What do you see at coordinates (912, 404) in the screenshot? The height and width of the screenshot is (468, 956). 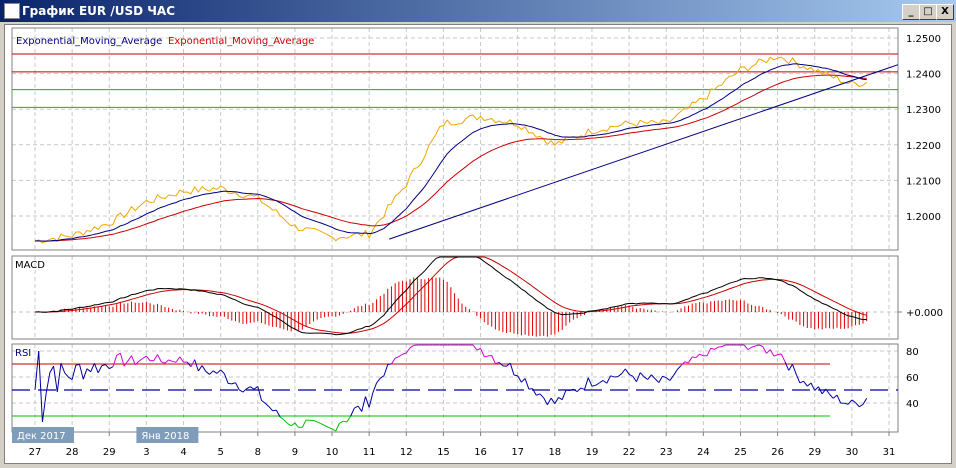 I see `rsi-axis-label: 40` at bounding box center [912, 404].